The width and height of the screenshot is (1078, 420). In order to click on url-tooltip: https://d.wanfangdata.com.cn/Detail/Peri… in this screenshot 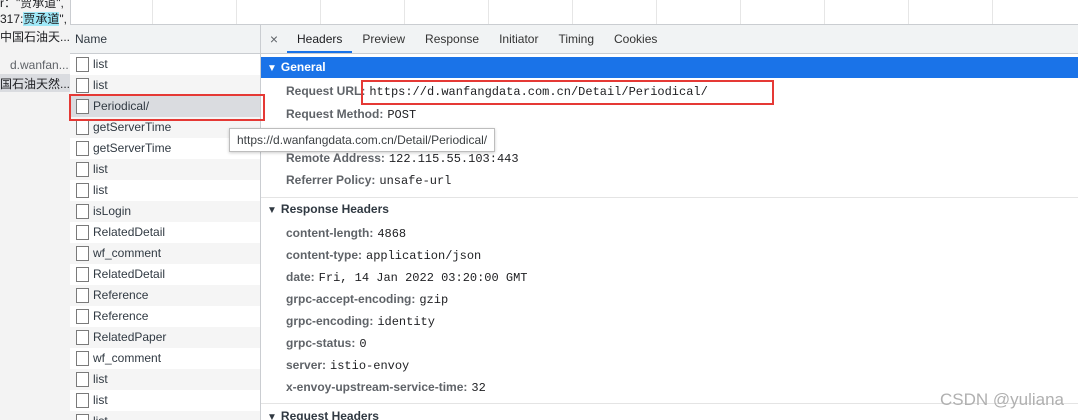, I will do `click(362, 140)`.